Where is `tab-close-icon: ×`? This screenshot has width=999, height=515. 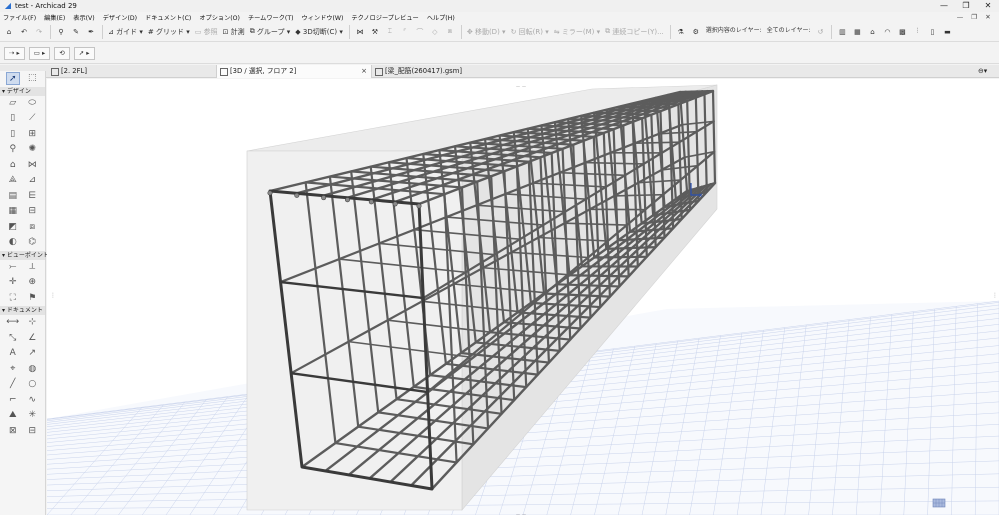 tab-close-icon: × is located at coordinates (364, 71).